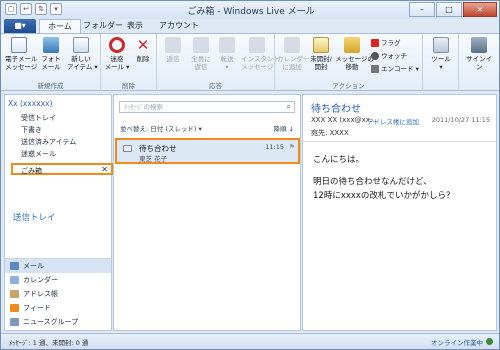 This screenshot has width=500, height=350. I want to click on calendar-icon, so click(292, 45).